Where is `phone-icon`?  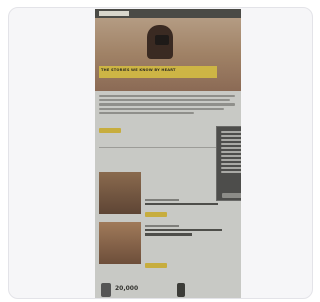 phone-icon is located at coordinates (106, 290).